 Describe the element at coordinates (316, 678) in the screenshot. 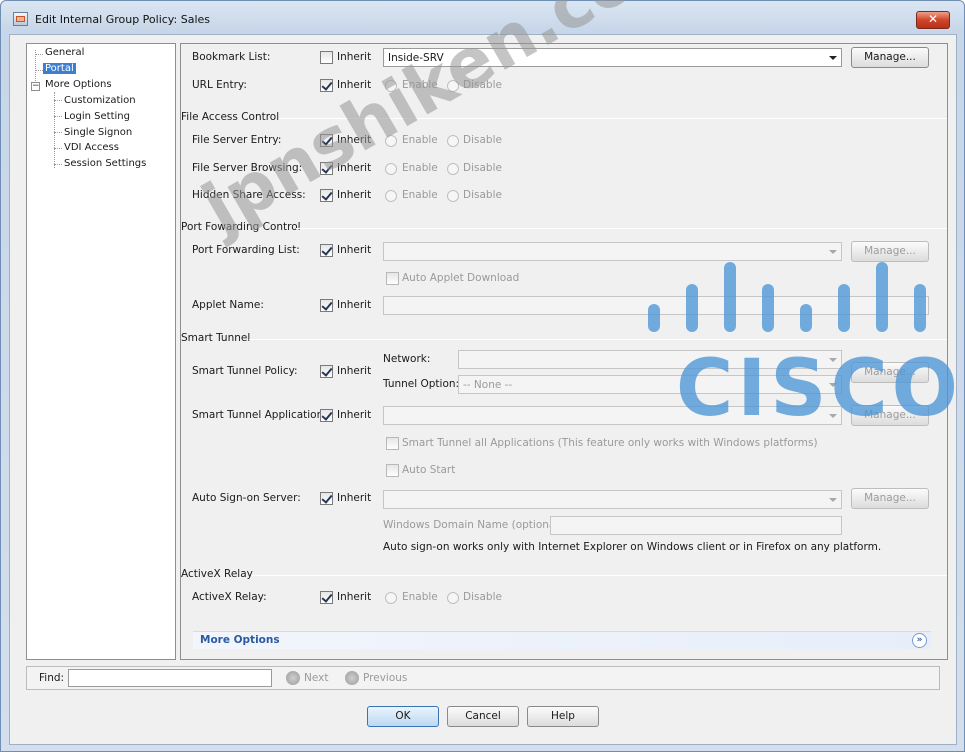

I see `next-button: Next` at that location.